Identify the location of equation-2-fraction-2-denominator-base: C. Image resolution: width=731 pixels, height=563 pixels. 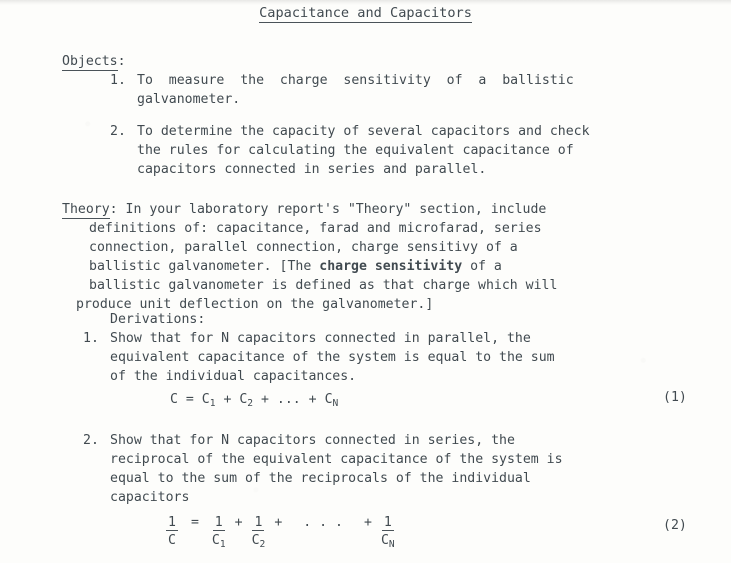
(255, 540).